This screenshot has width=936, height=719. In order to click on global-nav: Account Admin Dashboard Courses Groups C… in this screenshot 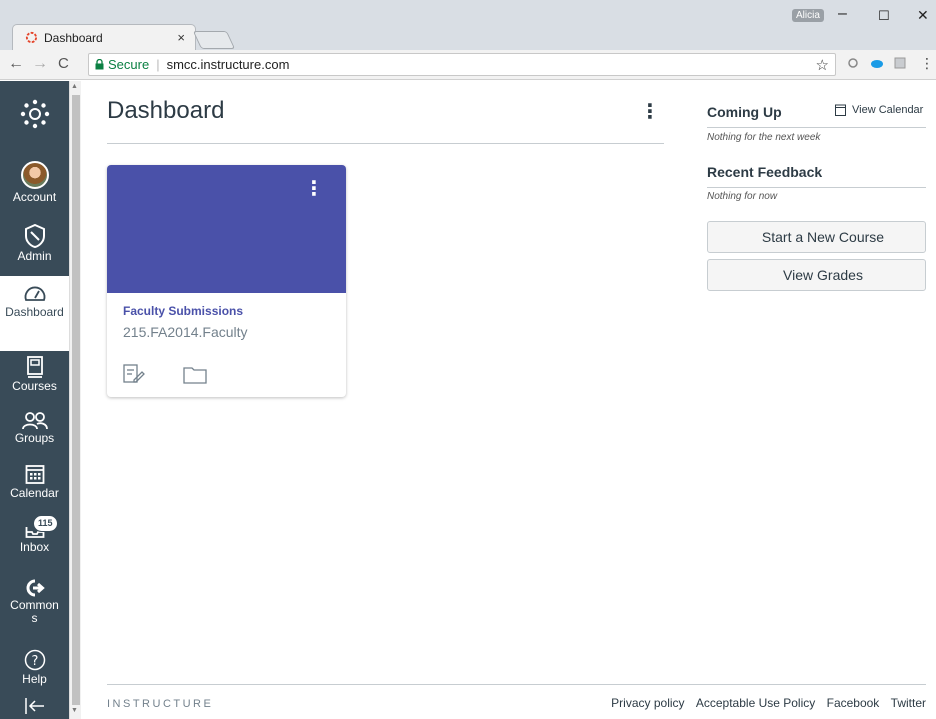, I will do `click(34, 400)`.